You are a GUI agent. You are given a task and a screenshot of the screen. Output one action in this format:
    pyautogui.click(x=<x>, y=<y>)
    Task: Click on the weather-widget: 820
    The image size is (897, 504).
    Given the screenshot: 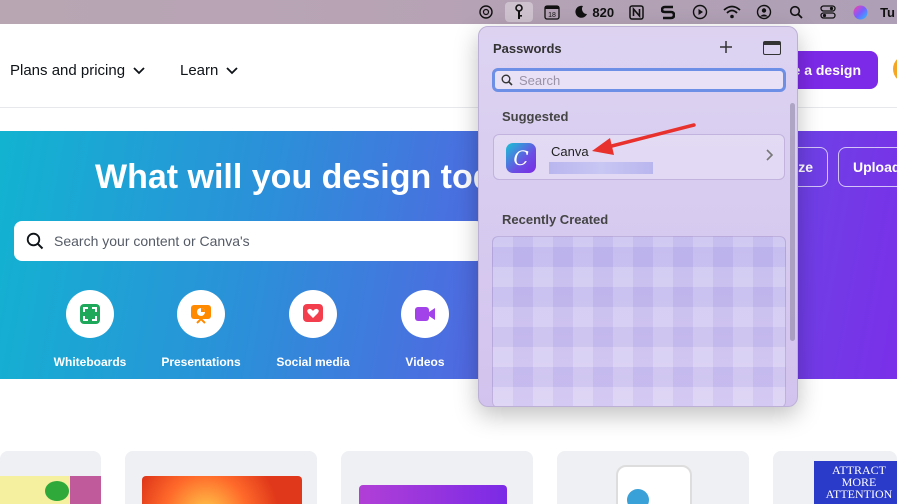 What is the action you would take?
    pyautogui.click(x=594, y=12)
    